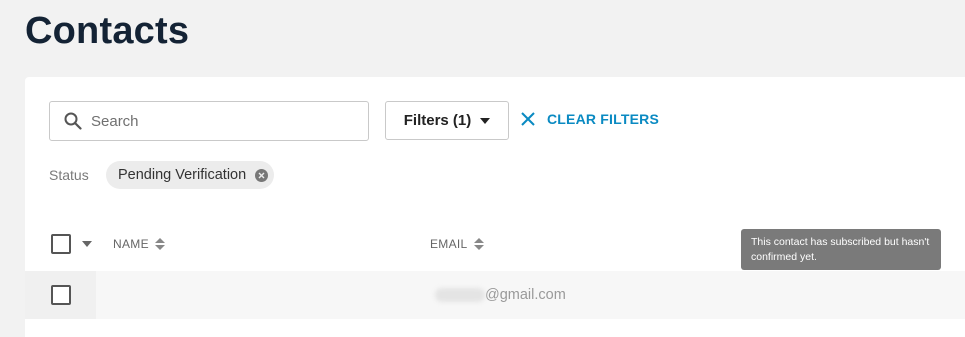  I want to click on chevron-down-icon, so click(485, 120).